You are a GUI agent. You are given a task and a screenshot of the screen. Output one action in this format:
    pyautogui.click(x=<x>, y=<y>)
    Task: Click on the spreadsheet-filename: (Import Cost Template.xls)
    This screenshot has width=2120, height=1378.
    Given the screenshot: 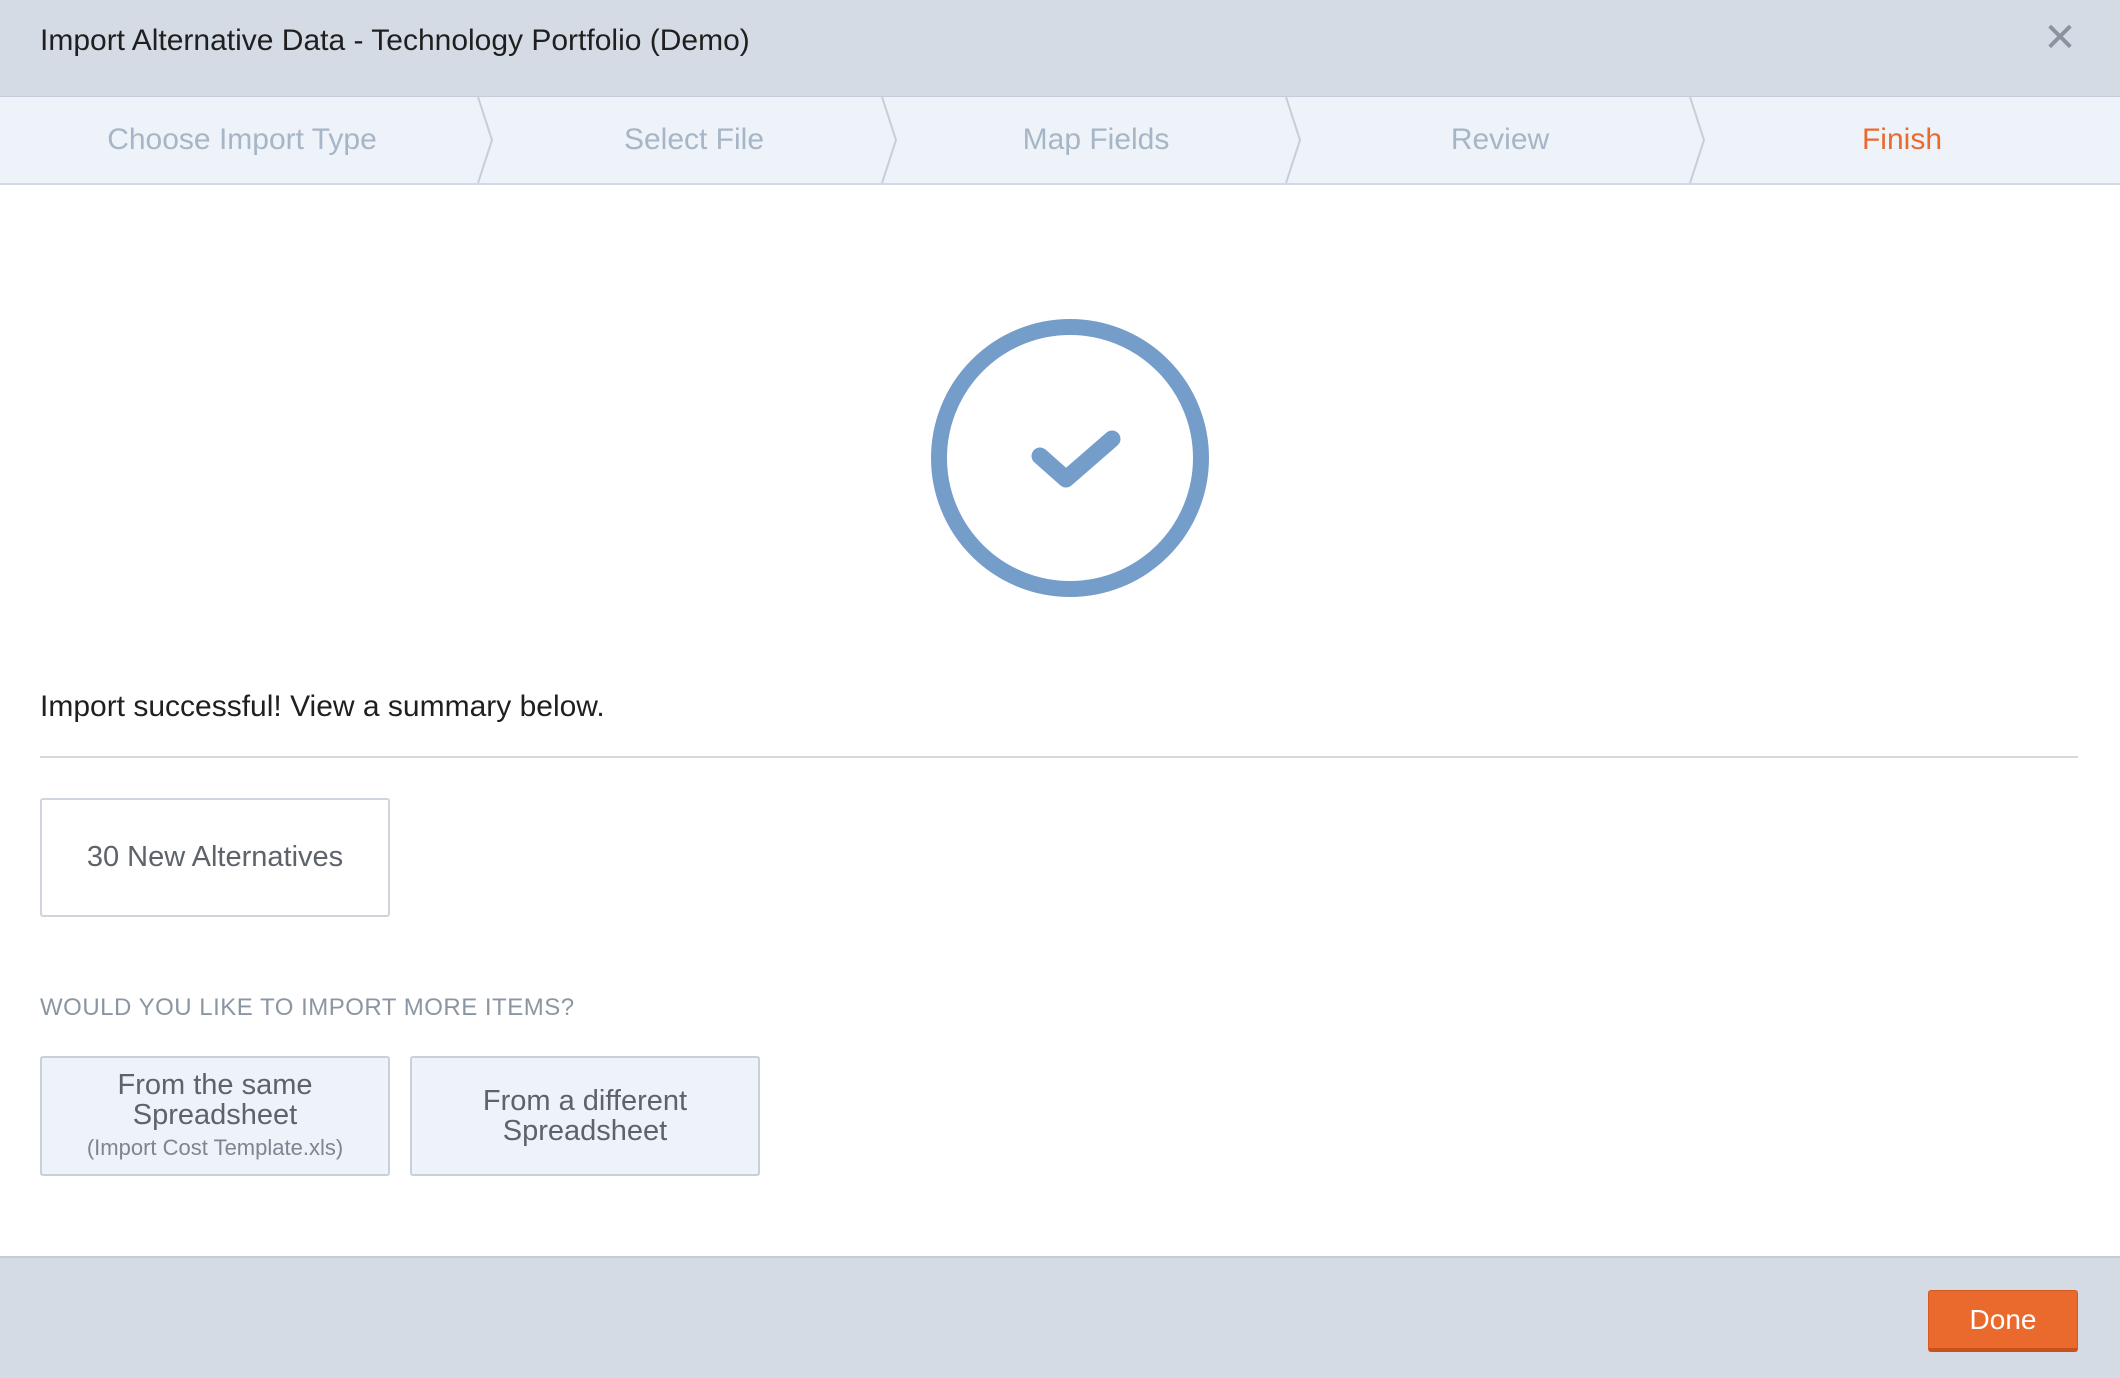 What is the action you would take?
    pyautogui.click(x=215, y=1147)
    